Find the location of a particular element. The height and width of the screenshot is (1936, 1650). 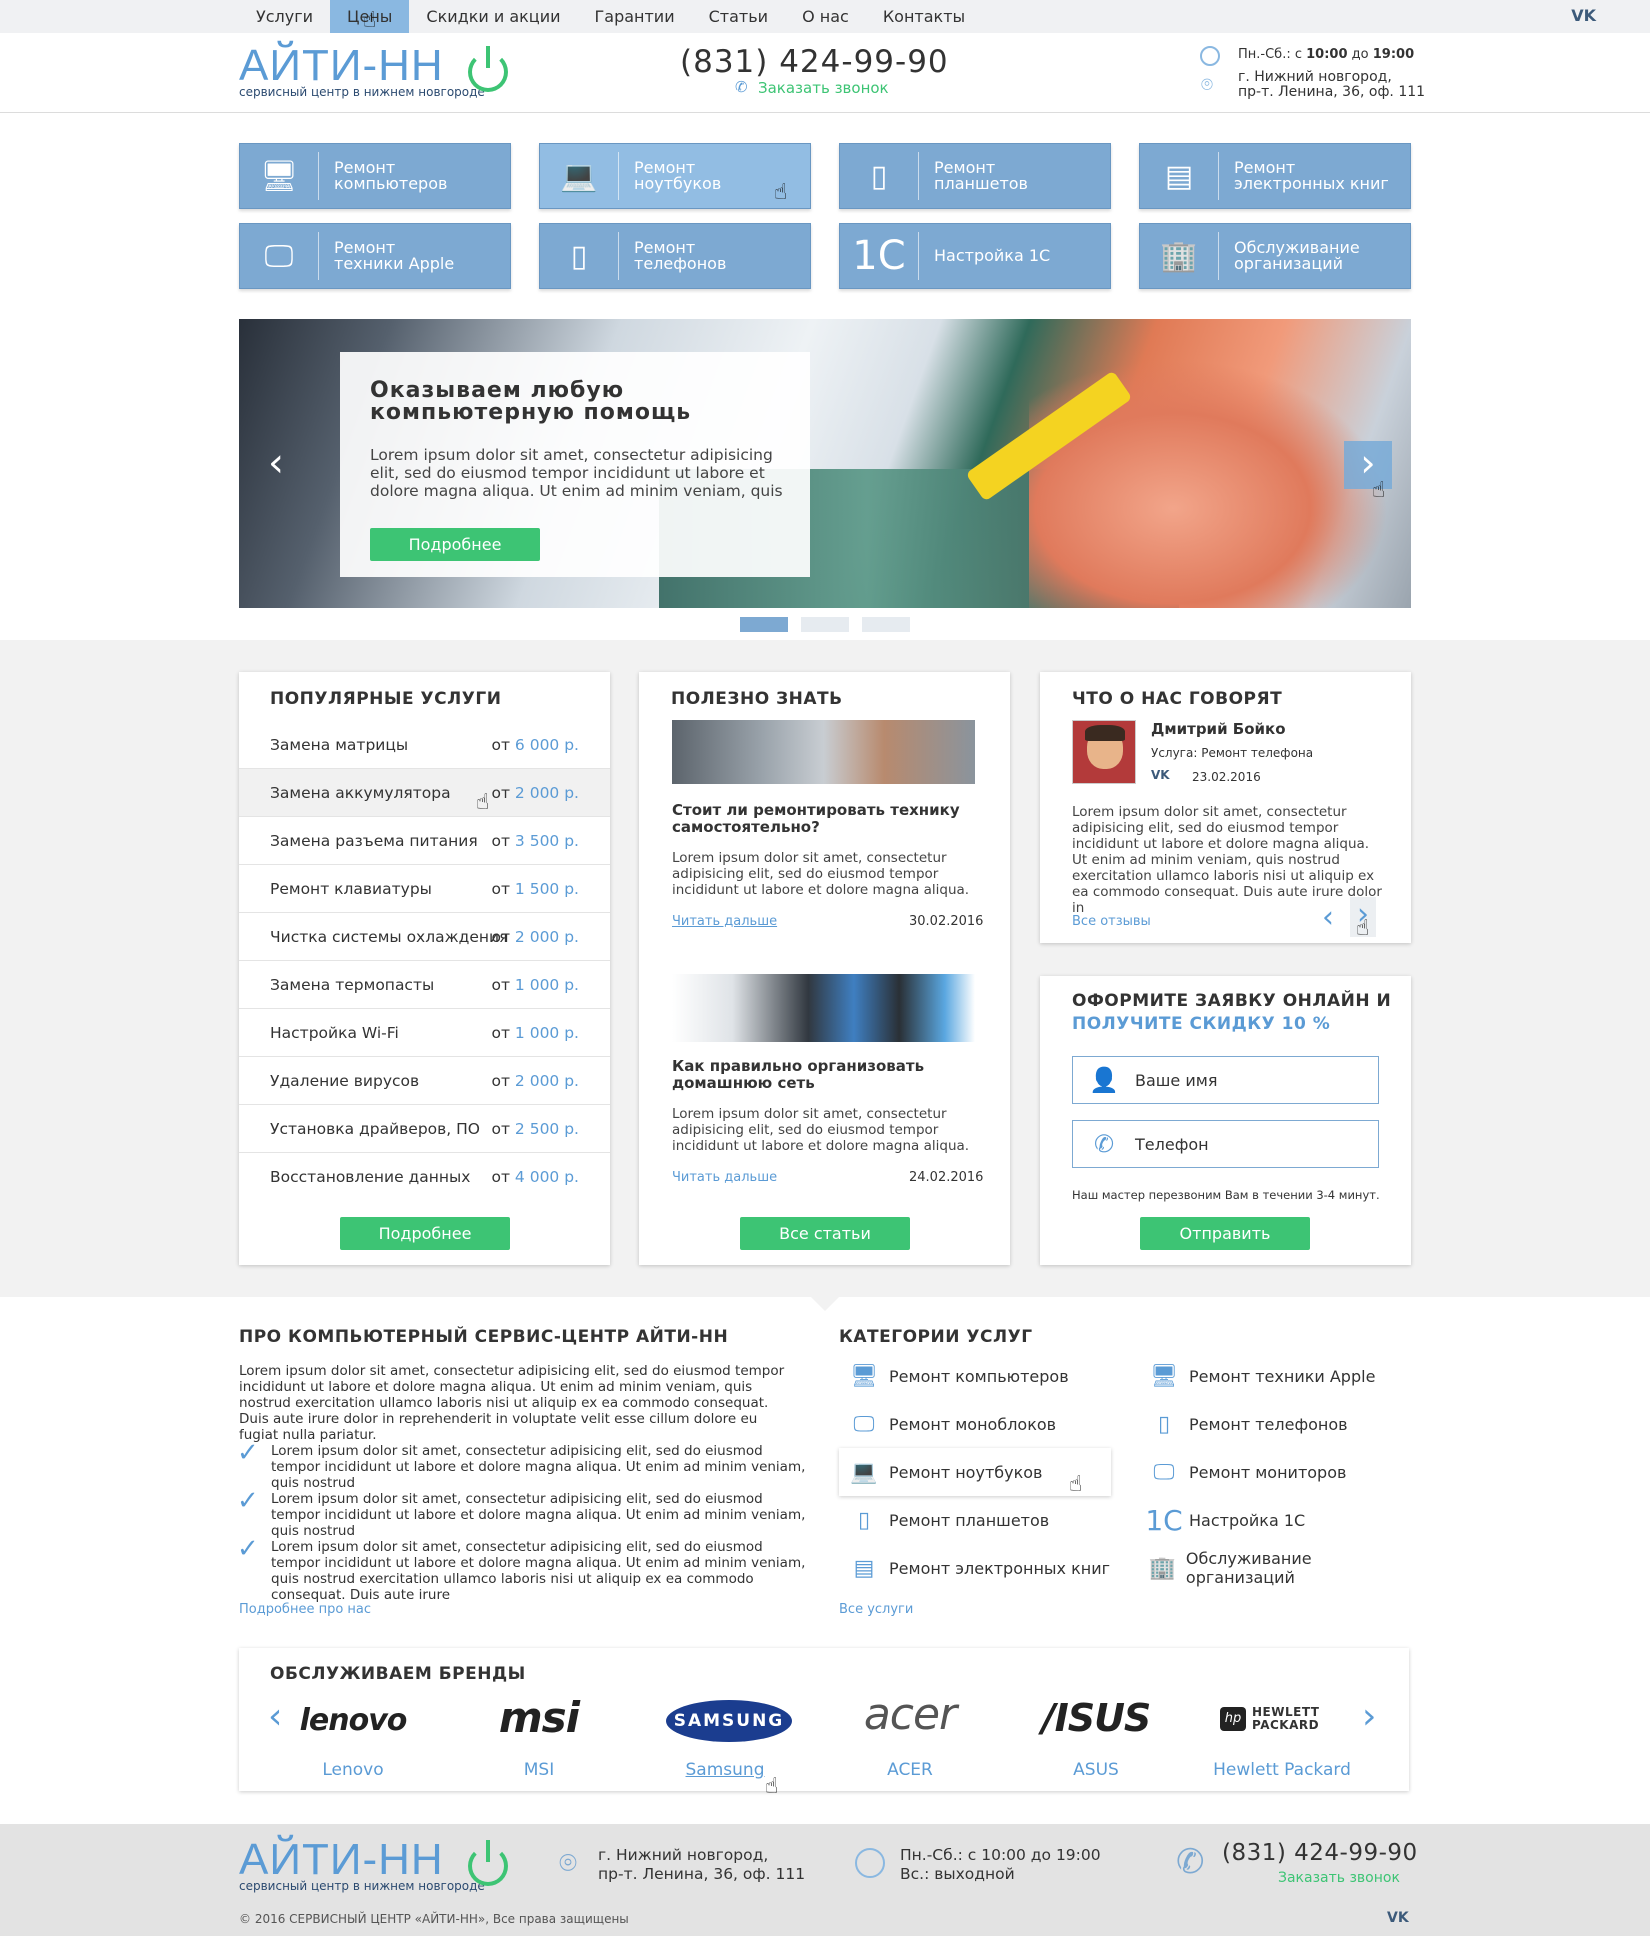

slider-prev-arrow-icon: ‹ is located at coordinates (276, 463).